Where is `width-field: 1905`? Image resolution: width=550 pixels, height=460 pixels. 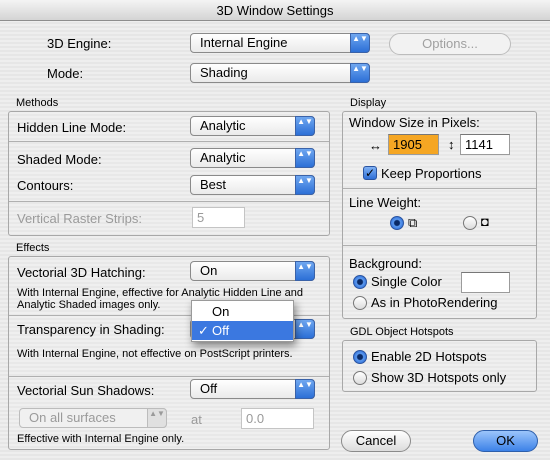 width-field: 1905 is located at coordinates (413, 144).